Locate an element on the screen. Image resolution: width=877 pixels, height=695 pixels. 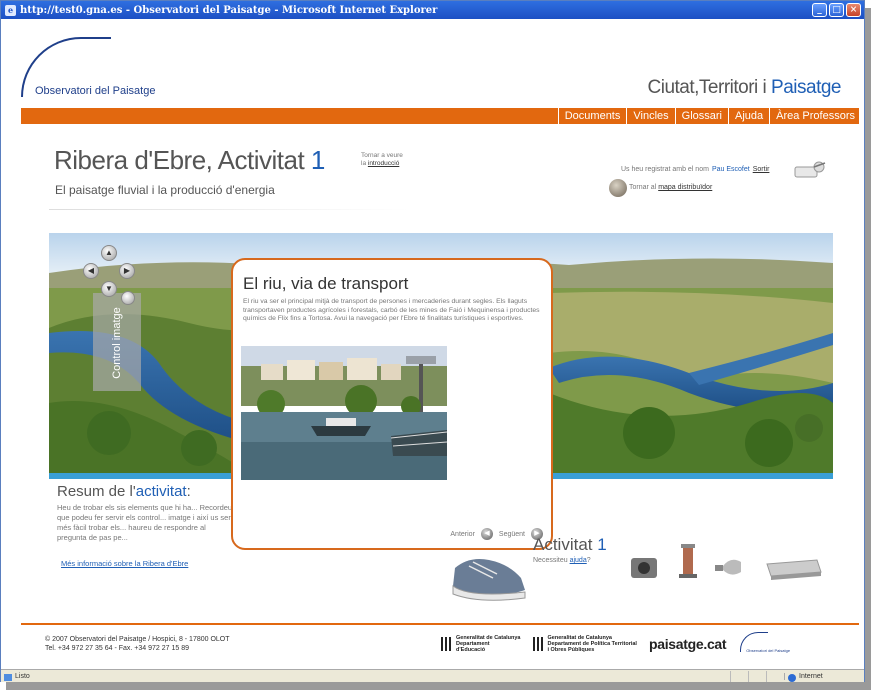
header-divider is located at coordinates (229, 209).